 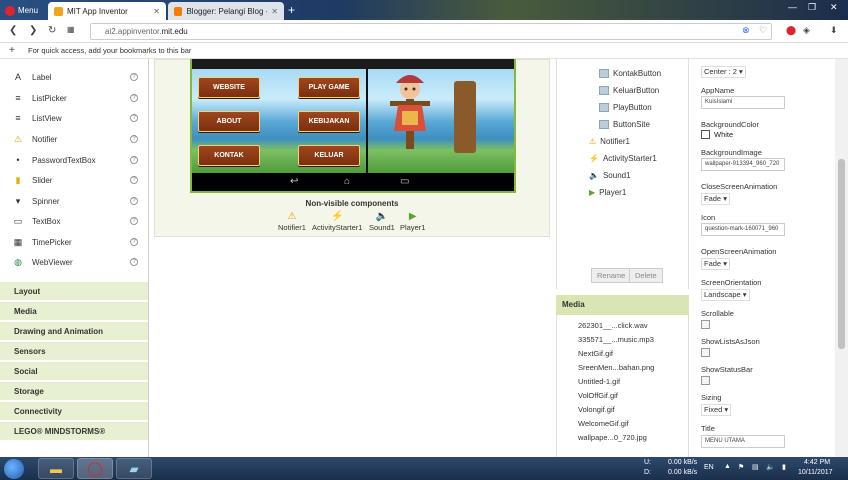 I want to click on page-scrollbar, so click(x=841, y=258).